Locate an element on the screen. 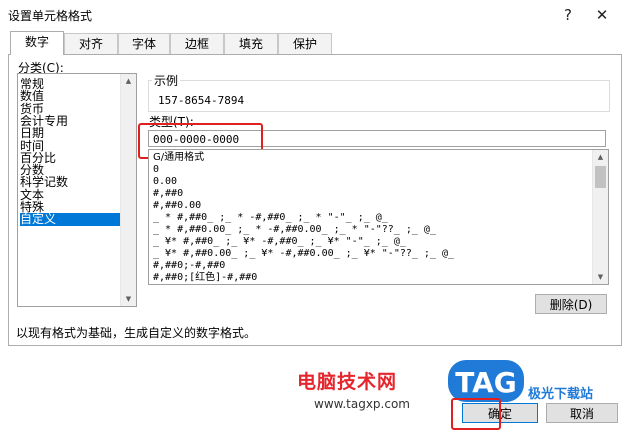 The image size is (628, 432). svg-text: TAG is located at coordinates (486, 382).